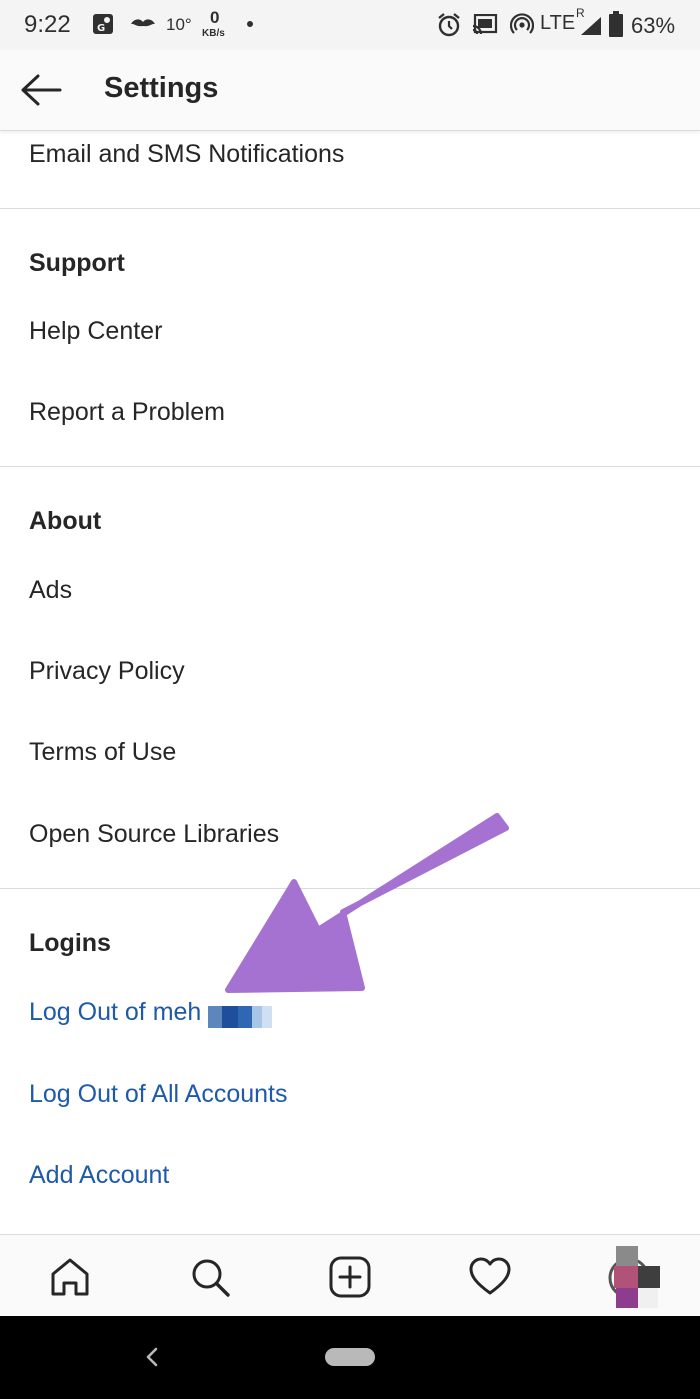  What do you see at coordinates (102, 752) in the screenshot?
I see `settings-item-terms-of-use: Terms of Use` at bounding box center [102, 752].